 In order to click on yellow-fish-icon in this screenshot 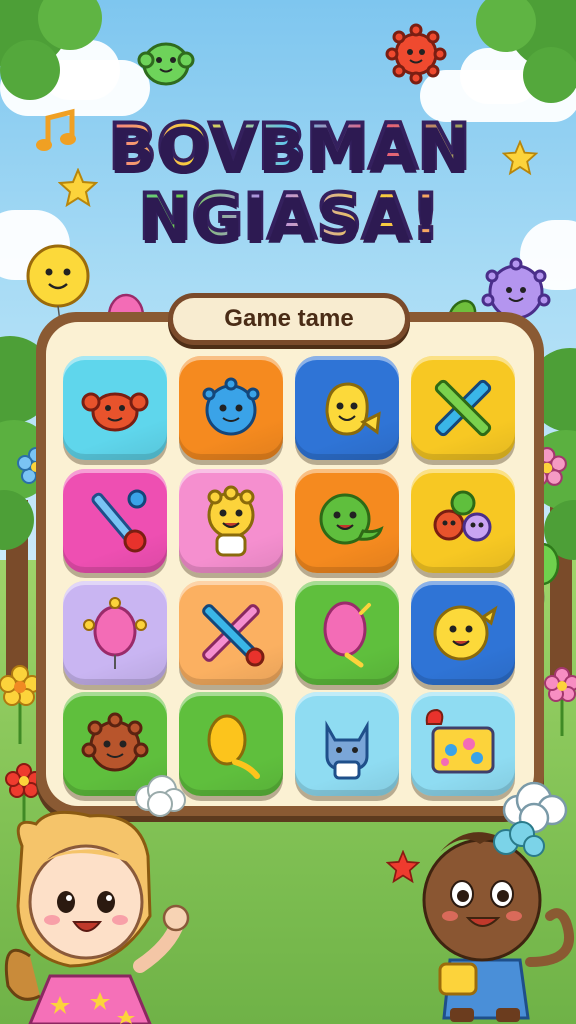, I will do `click(353, 409)`.